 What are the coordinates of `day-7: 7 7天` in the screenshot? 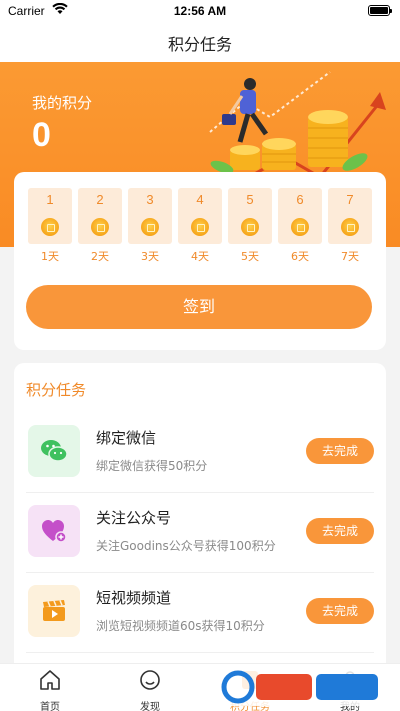 It's located at (350, 226).